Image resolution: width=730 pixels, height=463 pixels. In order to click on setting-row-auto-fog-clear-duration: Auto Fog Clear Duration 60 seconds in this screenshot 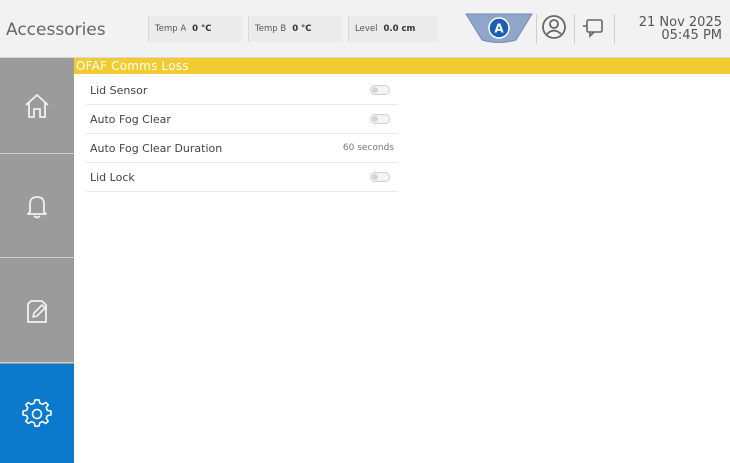, I will do `click(242, 148)`.